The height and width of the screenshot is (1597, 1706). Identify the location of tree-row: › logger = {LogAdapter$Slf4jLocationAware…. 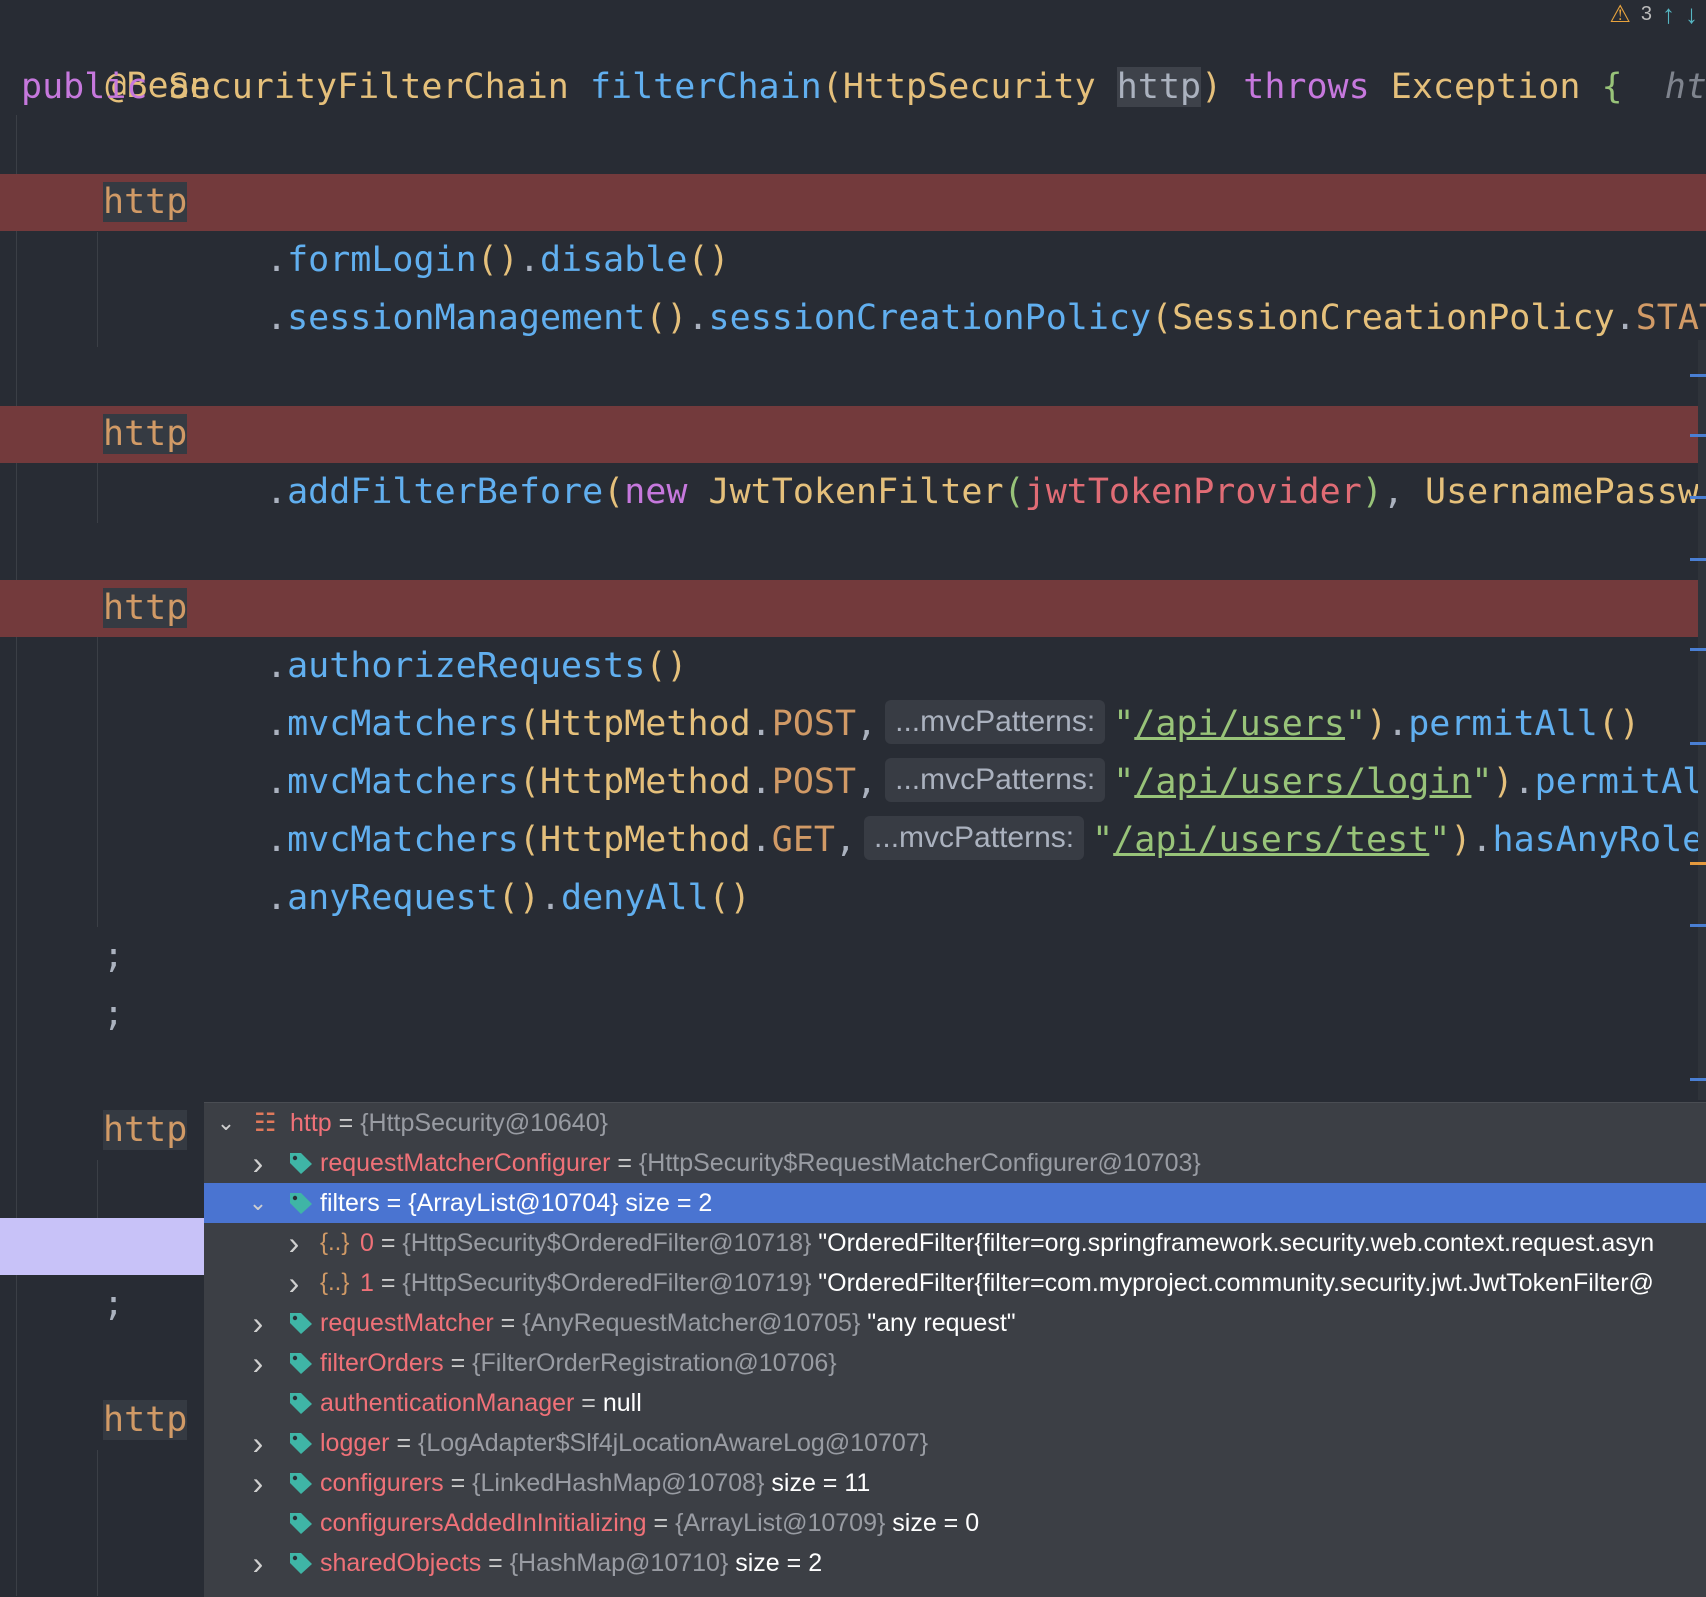
(955, 1443).